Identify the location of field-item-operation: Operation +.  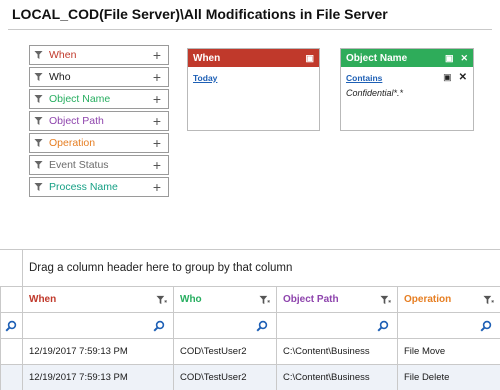
(99, 143).